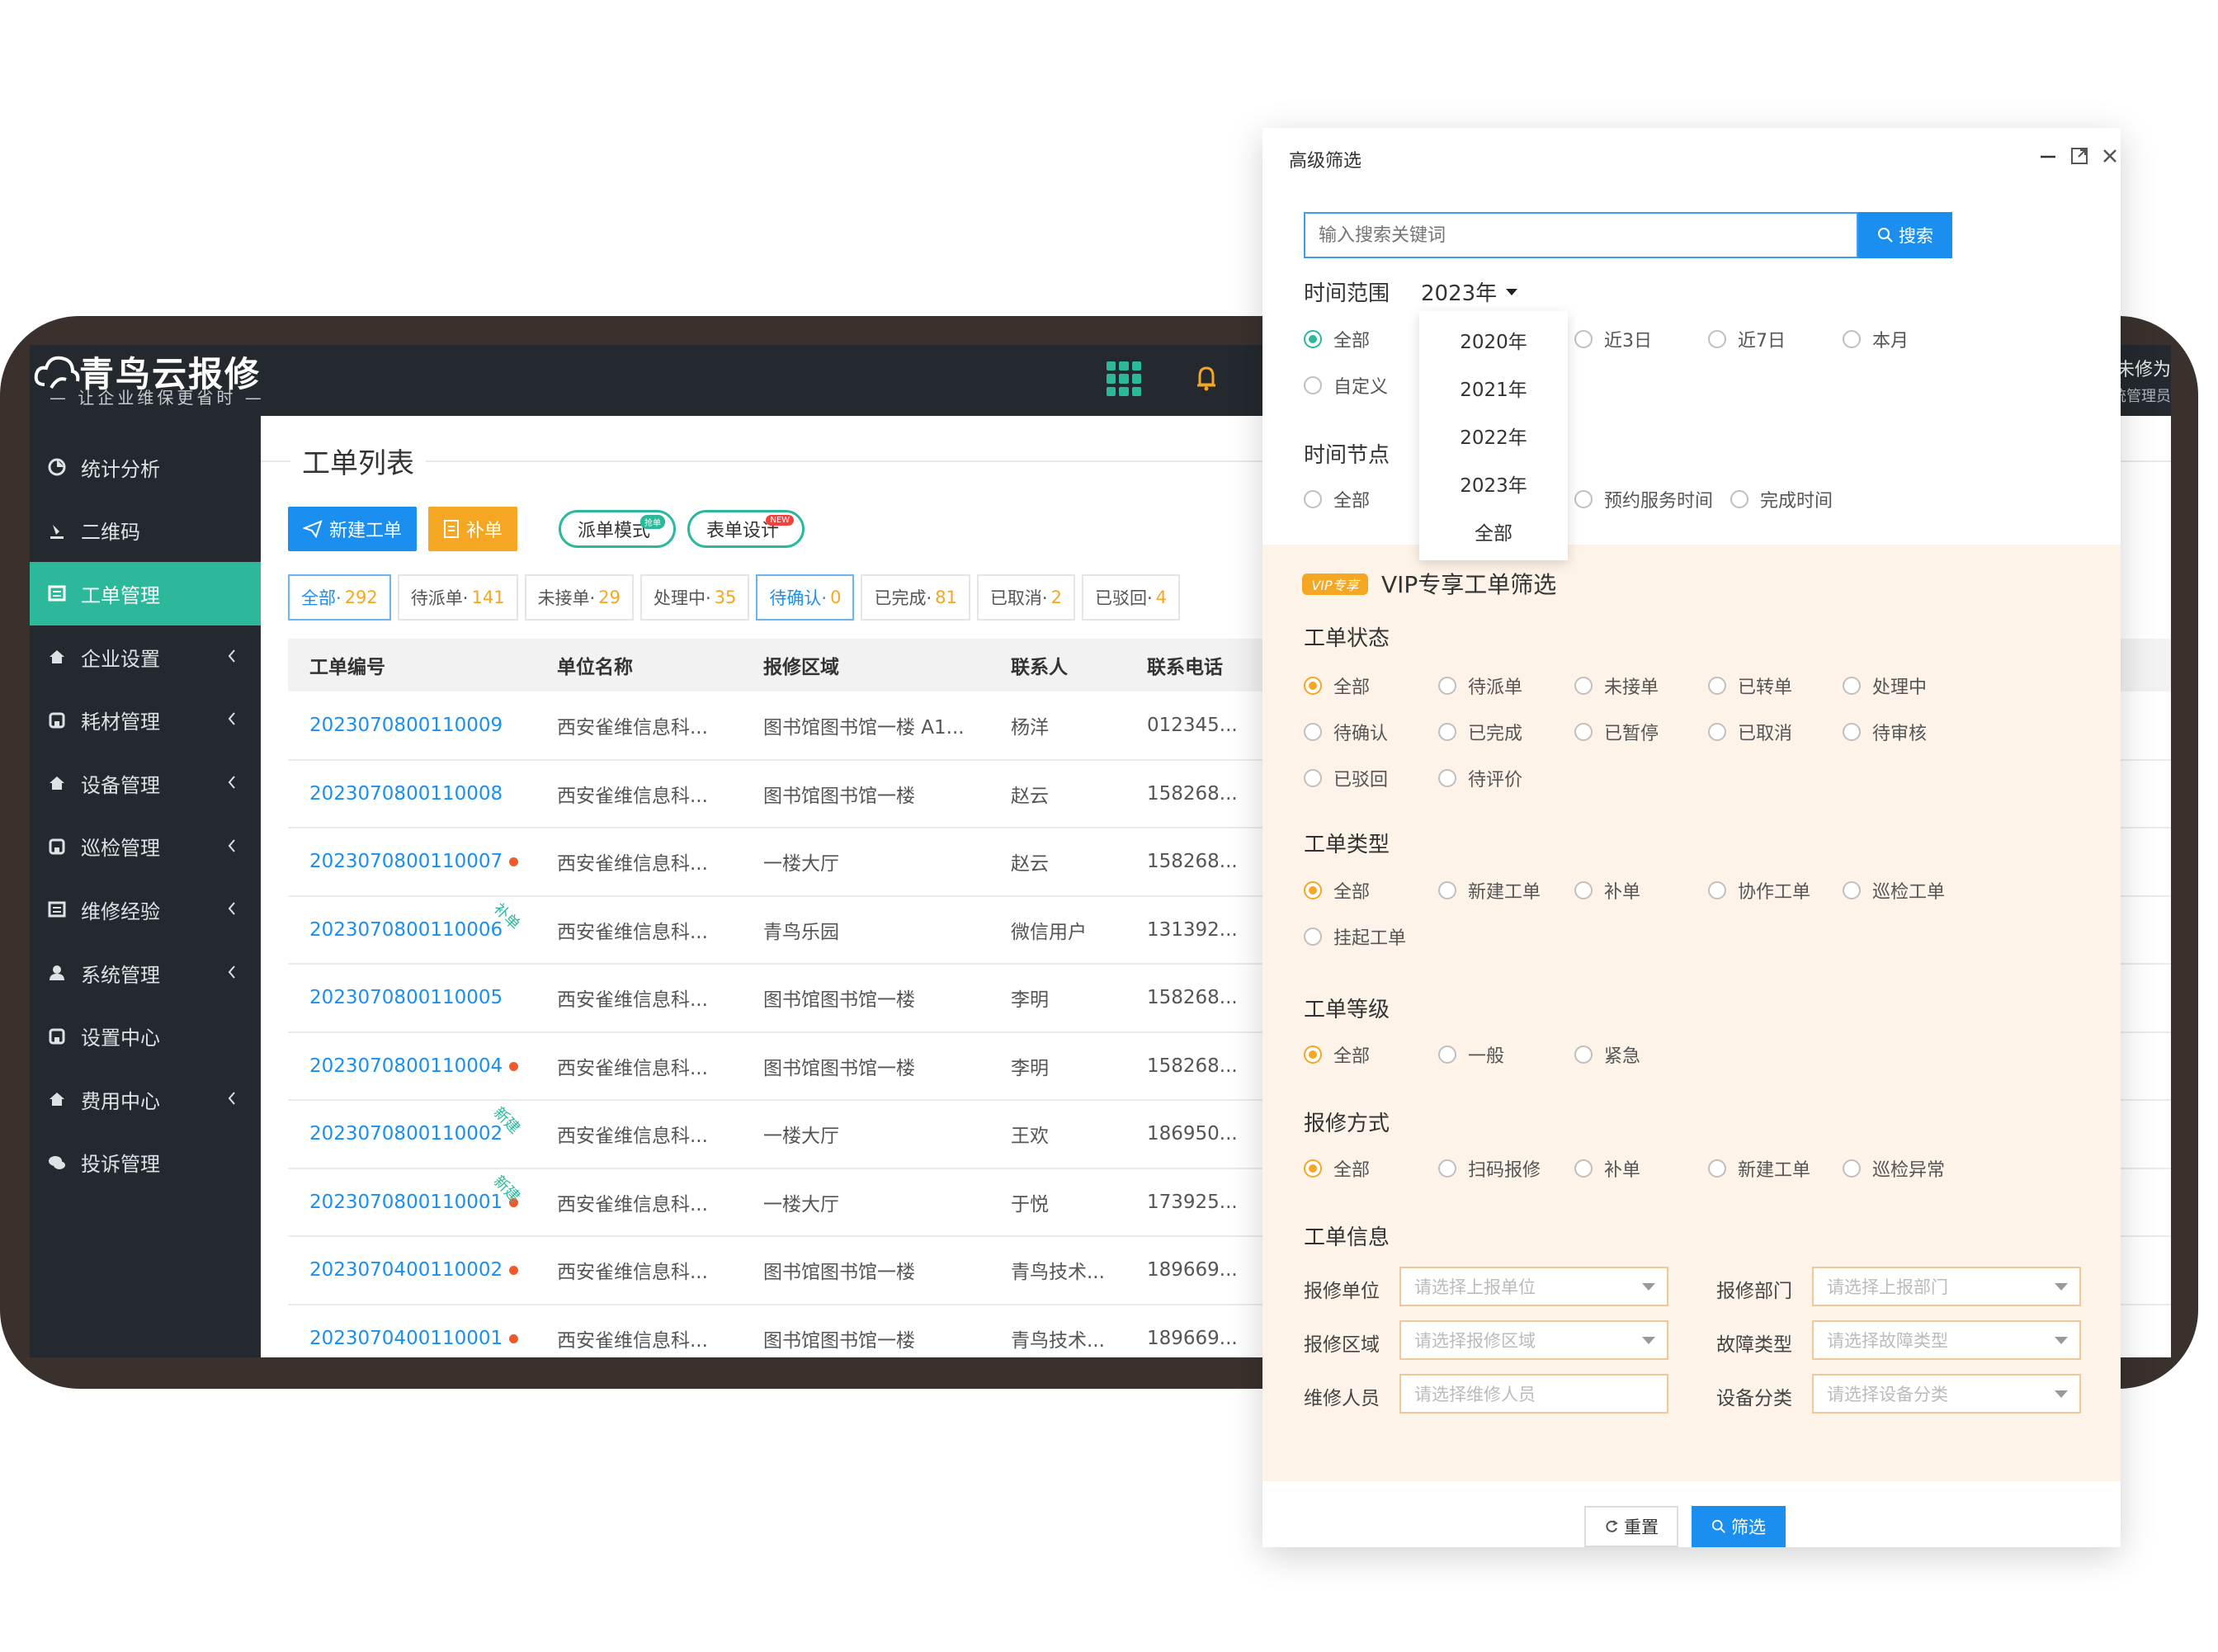  Describe the element at coordinates (412, 1270) in the screenshot. I see `order-code-link: 2023070400110002` at that location.